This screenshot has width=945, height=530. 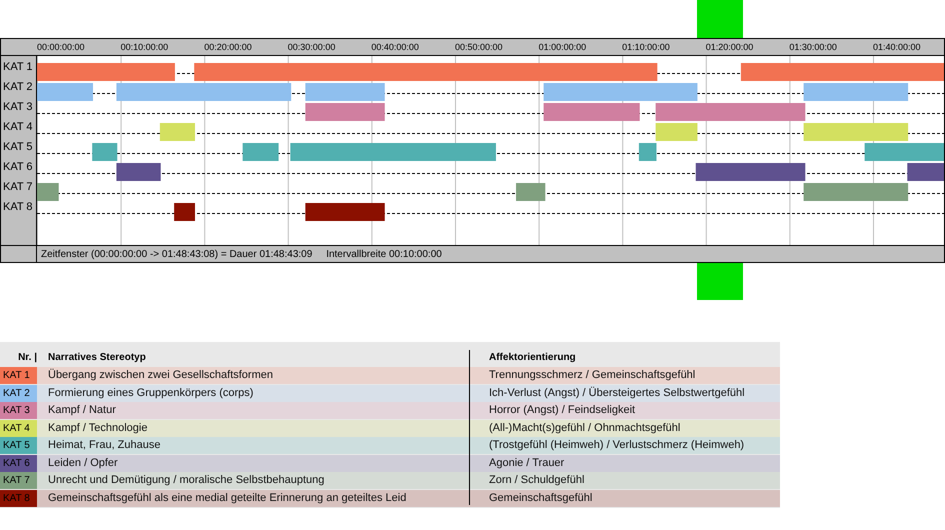 What do you see at coordinates (18, 410) in the screenshot?
I see `category-swatch: KAT 3` at bounding box center [18, 410].